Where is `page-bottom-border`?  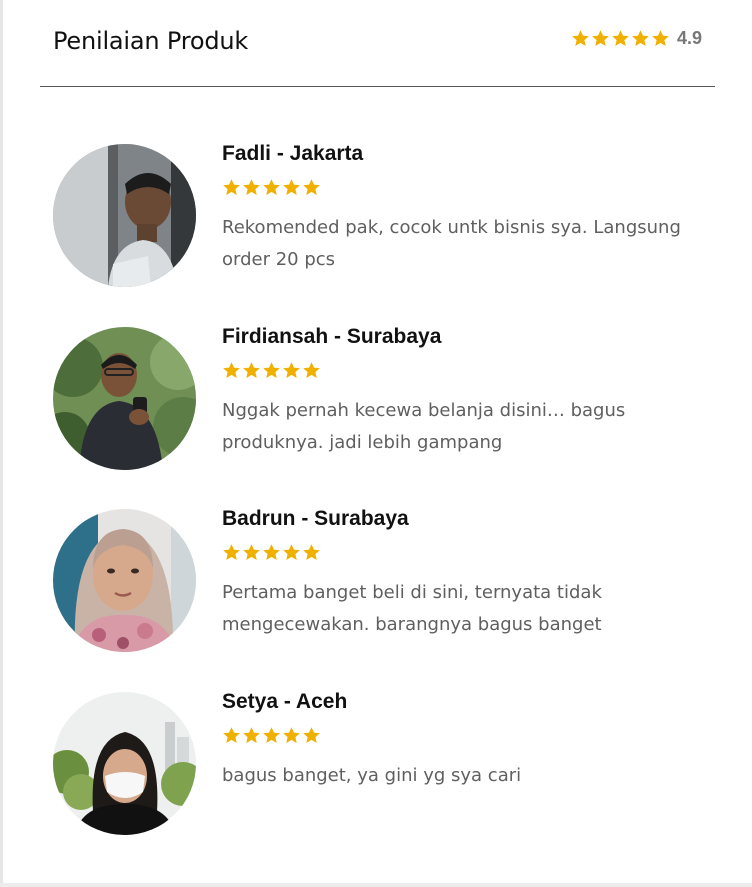 page-bottom-border is located at coordinates (376, 885).